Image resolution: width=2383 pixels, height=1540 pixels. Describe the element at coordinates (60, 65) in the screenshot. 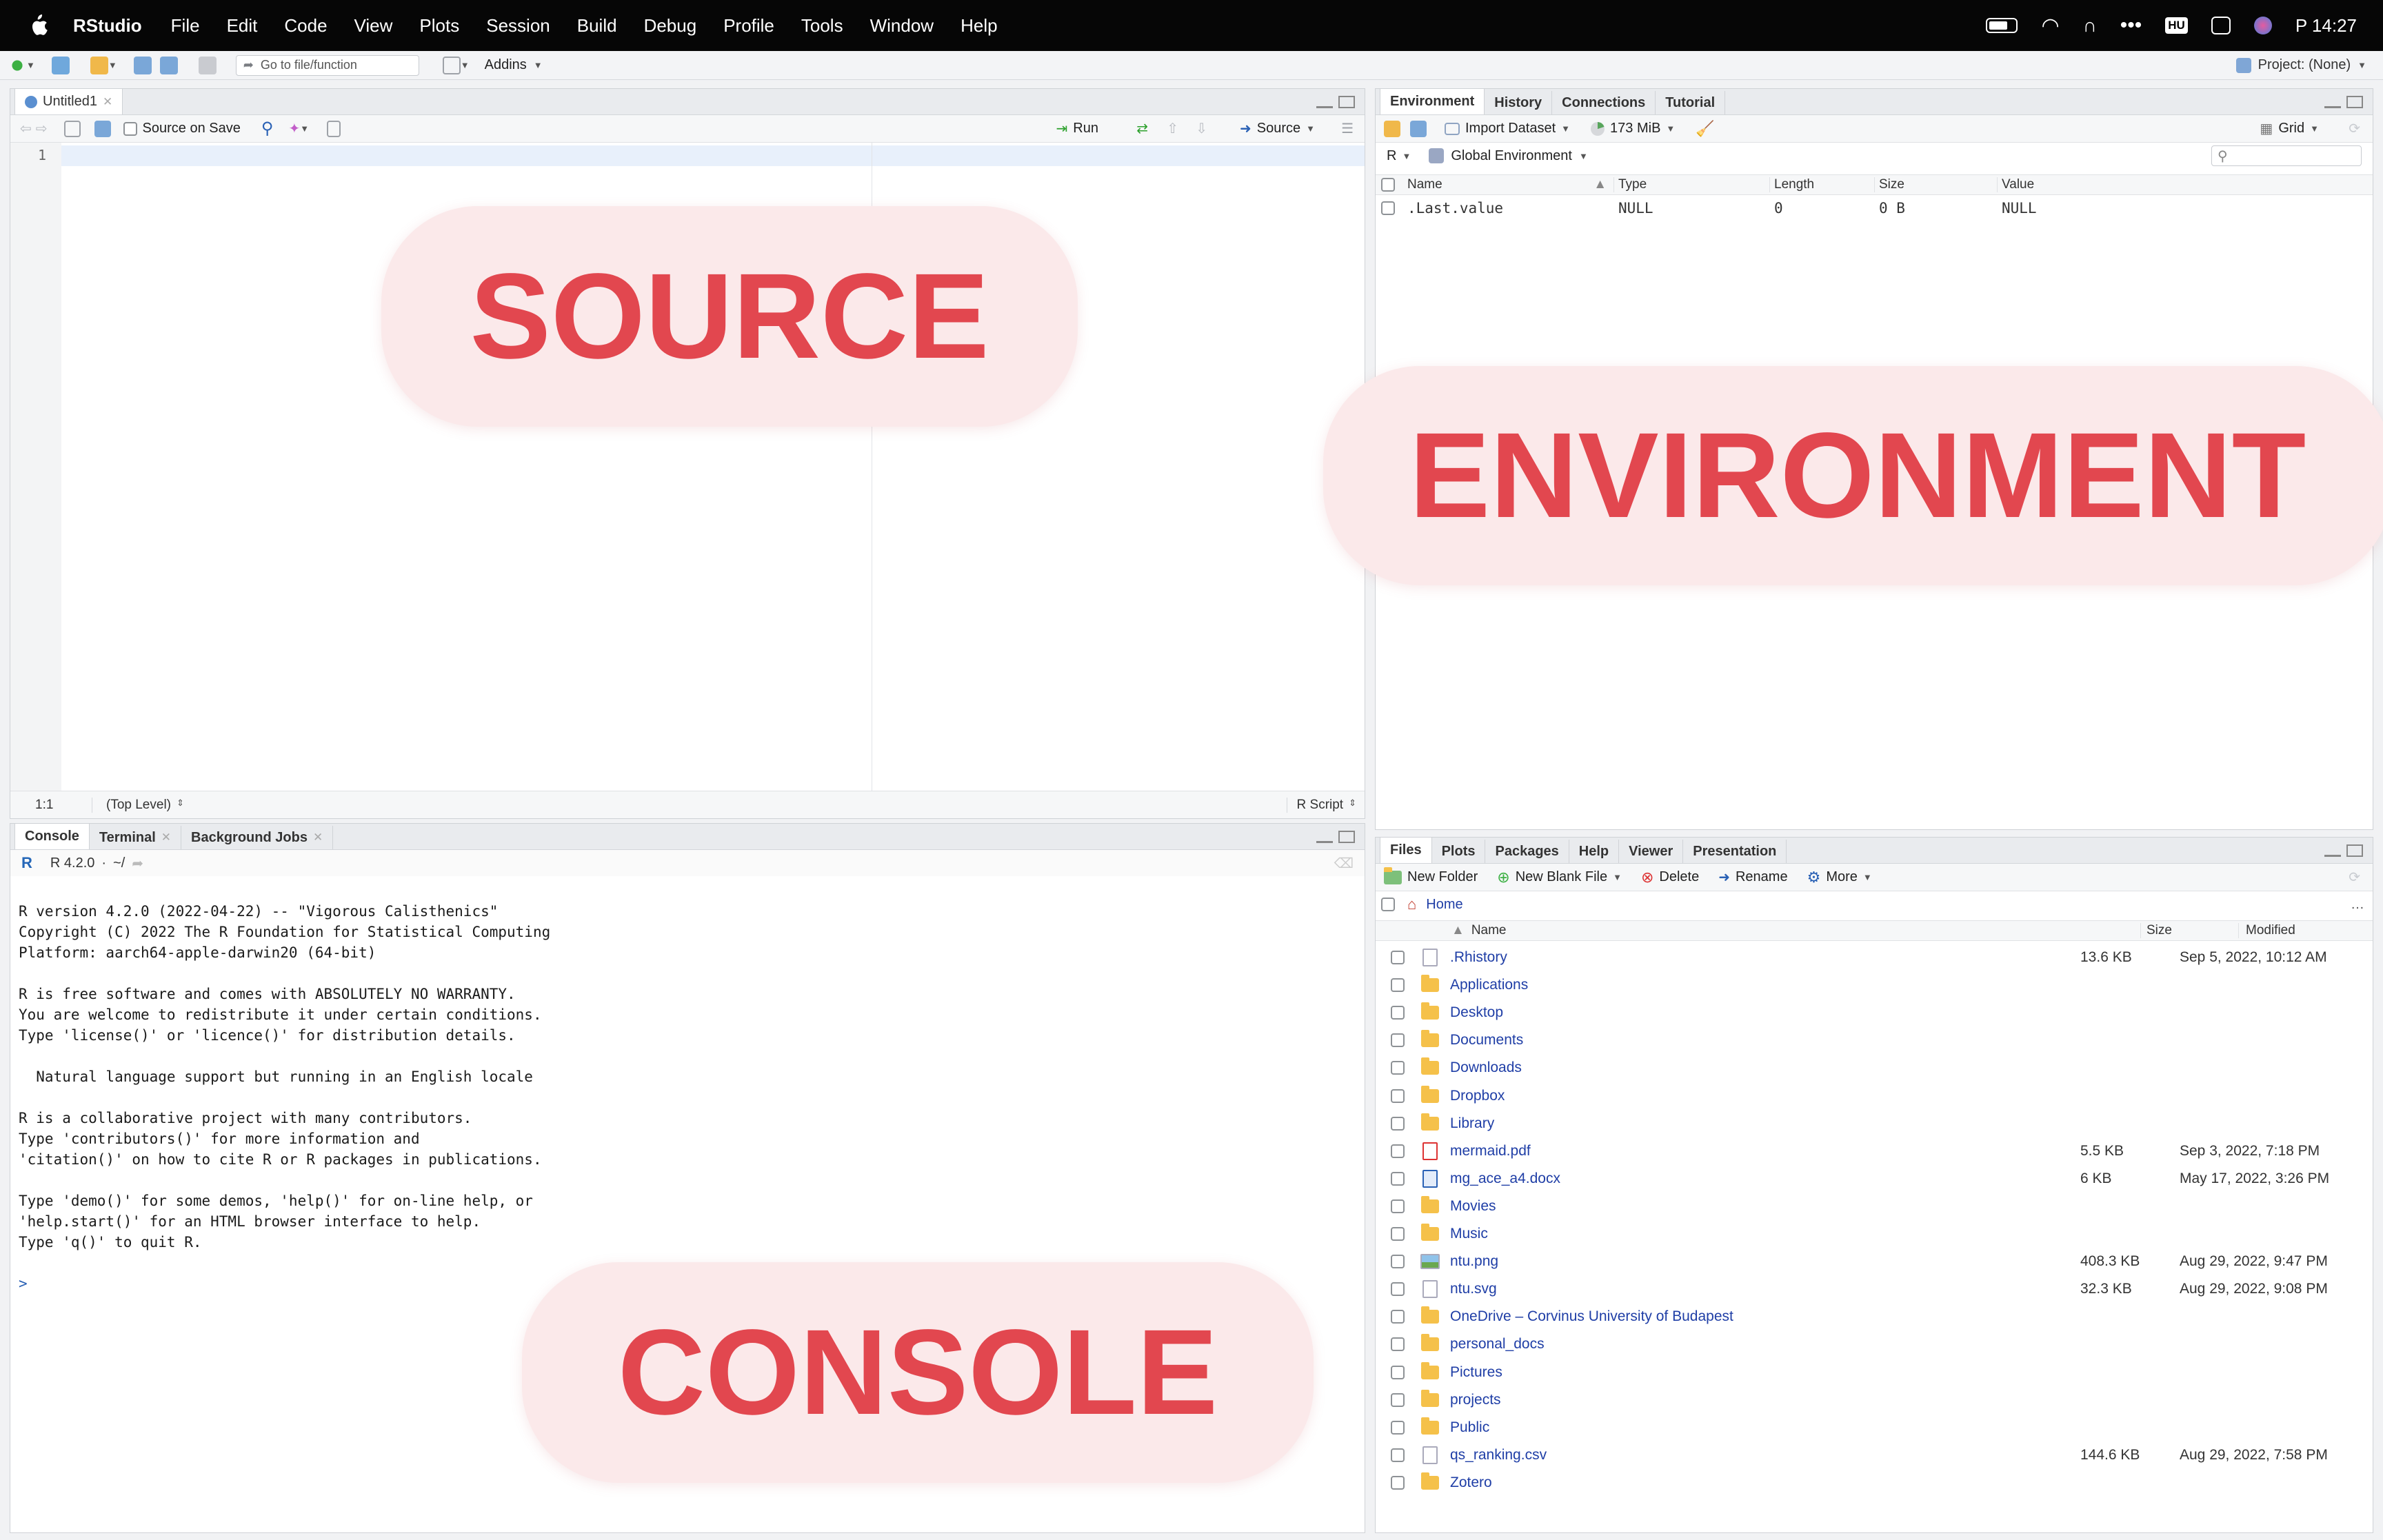

I see `new-project-icon` at that location.